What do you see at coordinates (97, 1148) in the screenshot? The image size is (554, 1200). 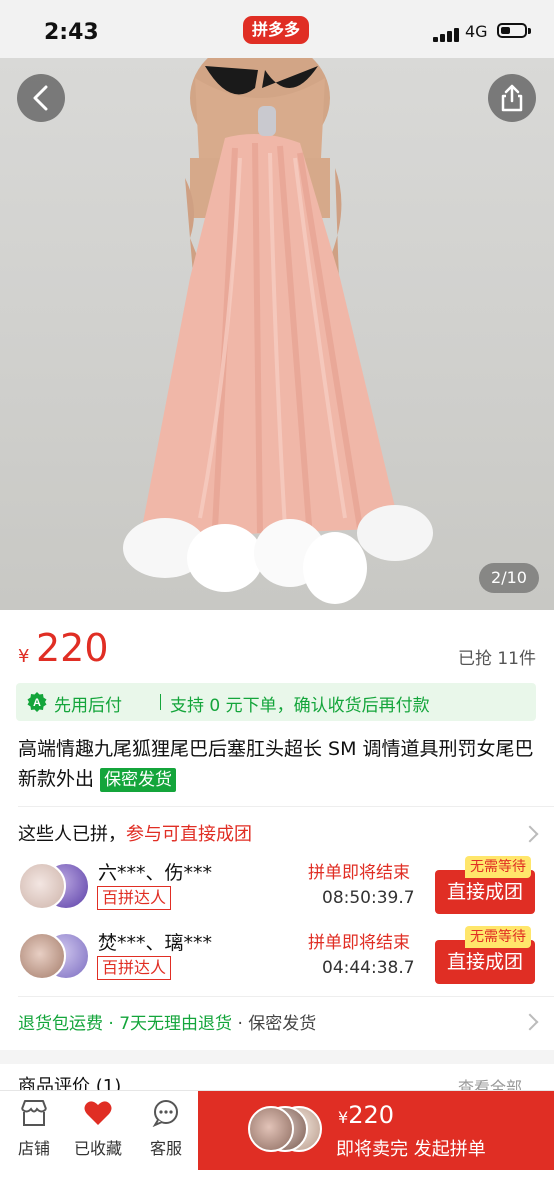 I see `favorite-label: 已收藏` at bounding box center [97, 1148].